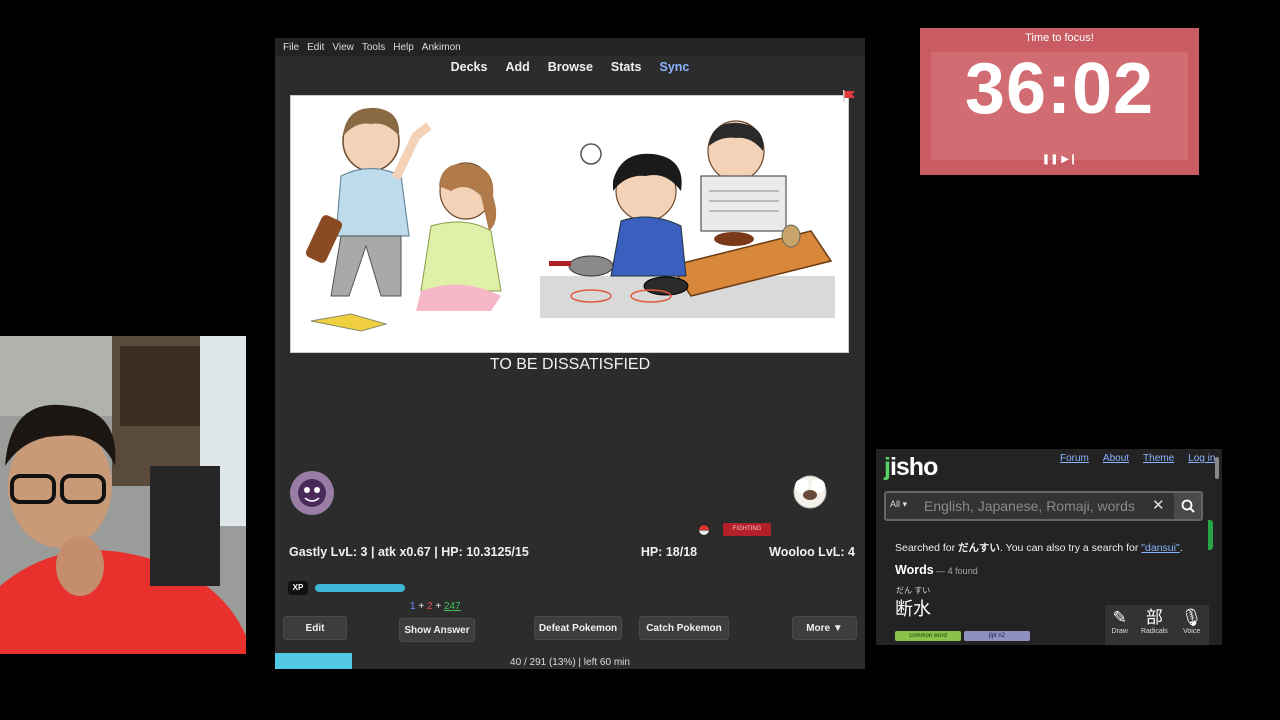 This screenshot has width=1280, height=720. Describe the element at coordinates (570, 662) in the screenshot. I see `session-progress-text: 40 / 291 (13%) | left 60 min` at that location.